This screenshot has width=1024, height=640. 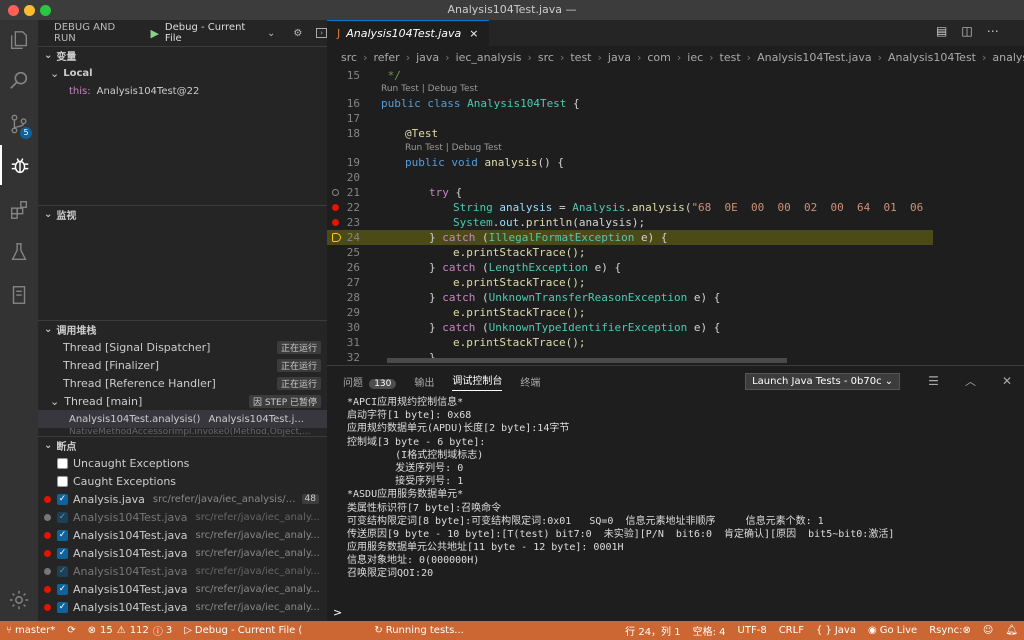 I want to click on chevron-down-icon: ⌄, so click(x=271, y=33).